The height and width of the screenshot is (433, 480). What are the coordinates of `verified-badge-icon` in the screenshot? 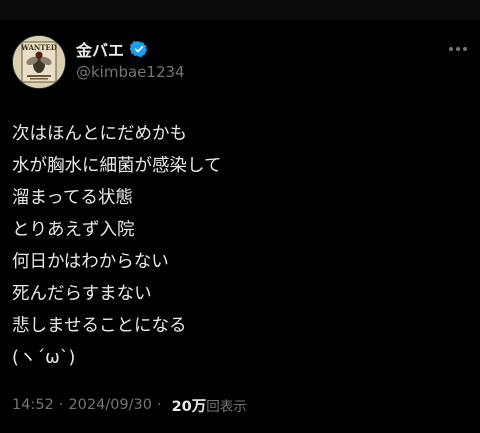 It's located at (139, 49).